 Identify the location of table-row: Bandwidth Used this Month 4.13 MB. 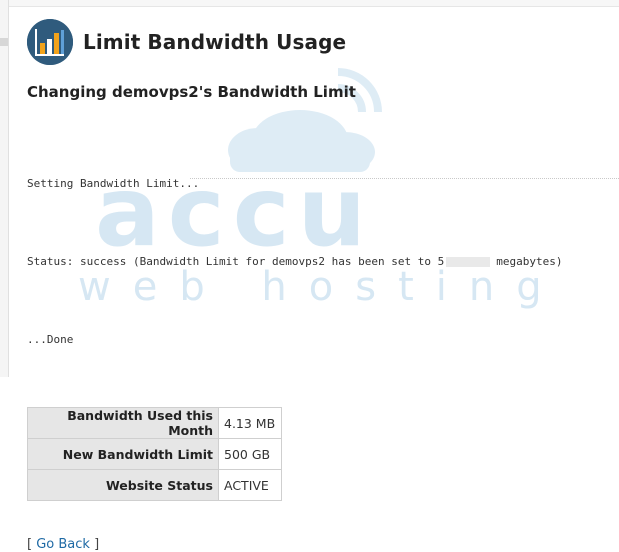
(154, 423).